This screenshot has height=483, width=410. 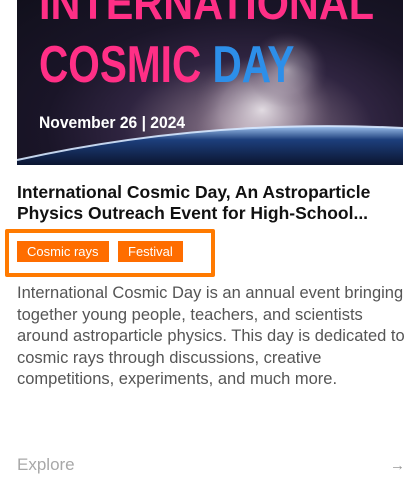 What do you see at coordinates (397, 465) in the screenshot?
I see `arrow-right-icon: →` at bounding box center [397, 465].